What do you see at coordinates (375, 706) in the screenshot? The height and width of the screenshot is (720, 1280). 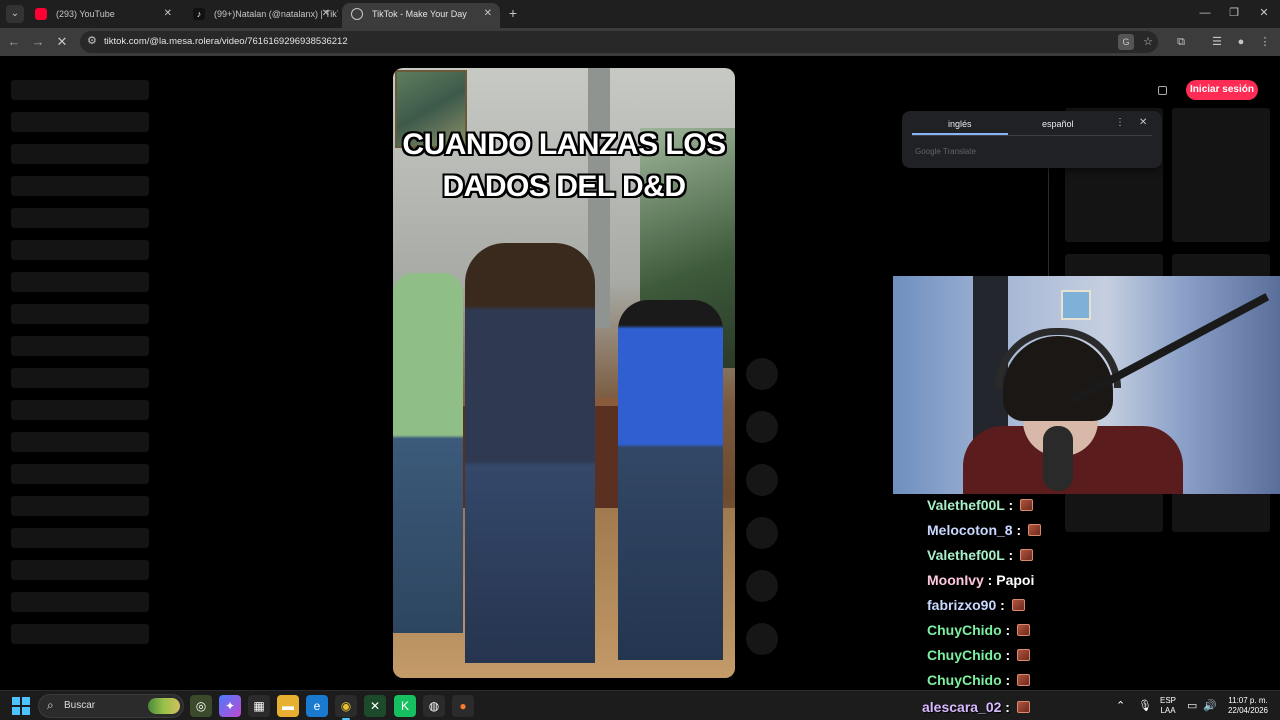 I see `excel-icon: ✕` at bounding box center [375, 706].